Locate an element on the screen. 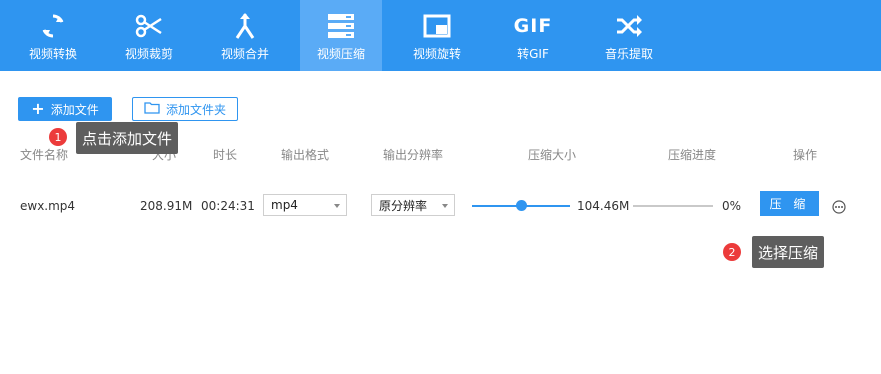 The image size is (881, 374). compress-icon is located at coordinates (341, 26).